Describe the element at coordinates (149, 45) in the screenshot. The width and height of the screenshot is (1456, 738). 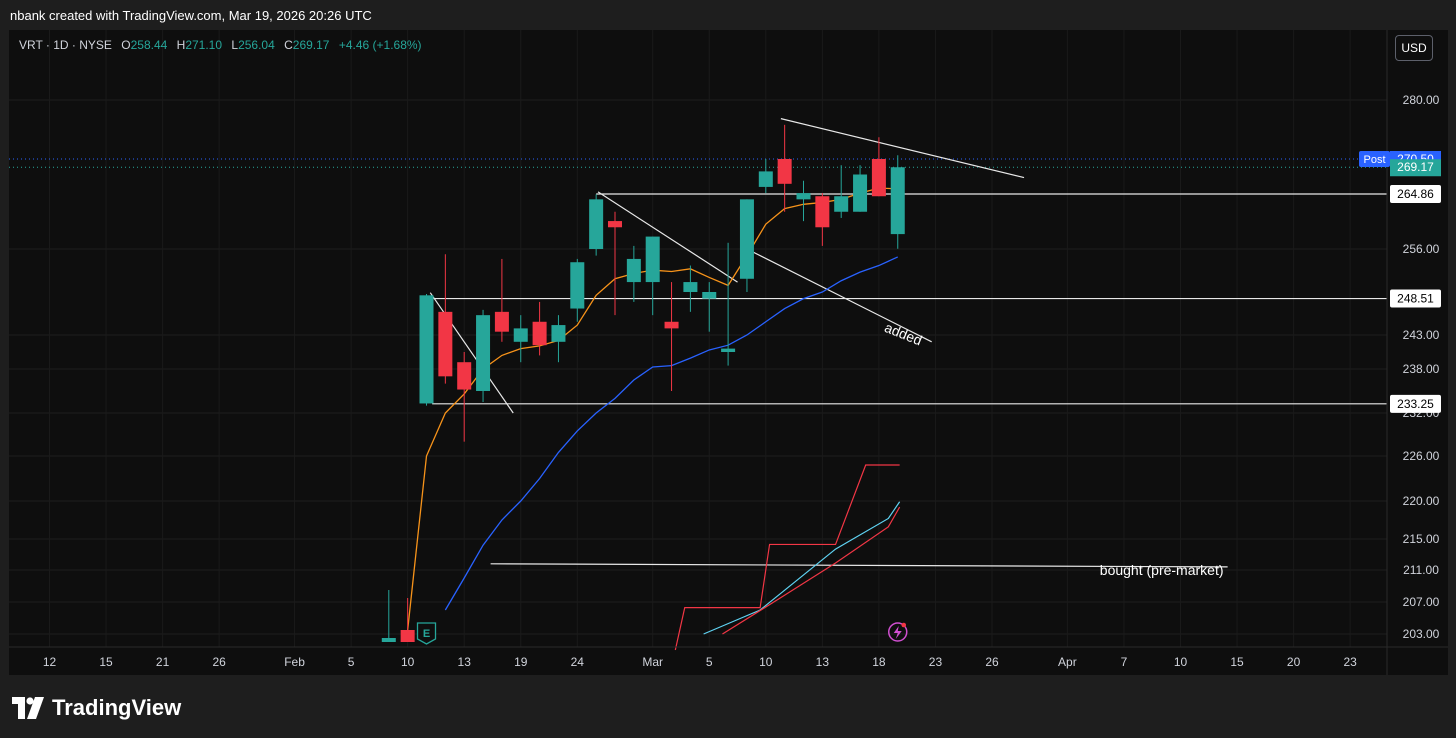
I see `open-value: 258.44` at that location.